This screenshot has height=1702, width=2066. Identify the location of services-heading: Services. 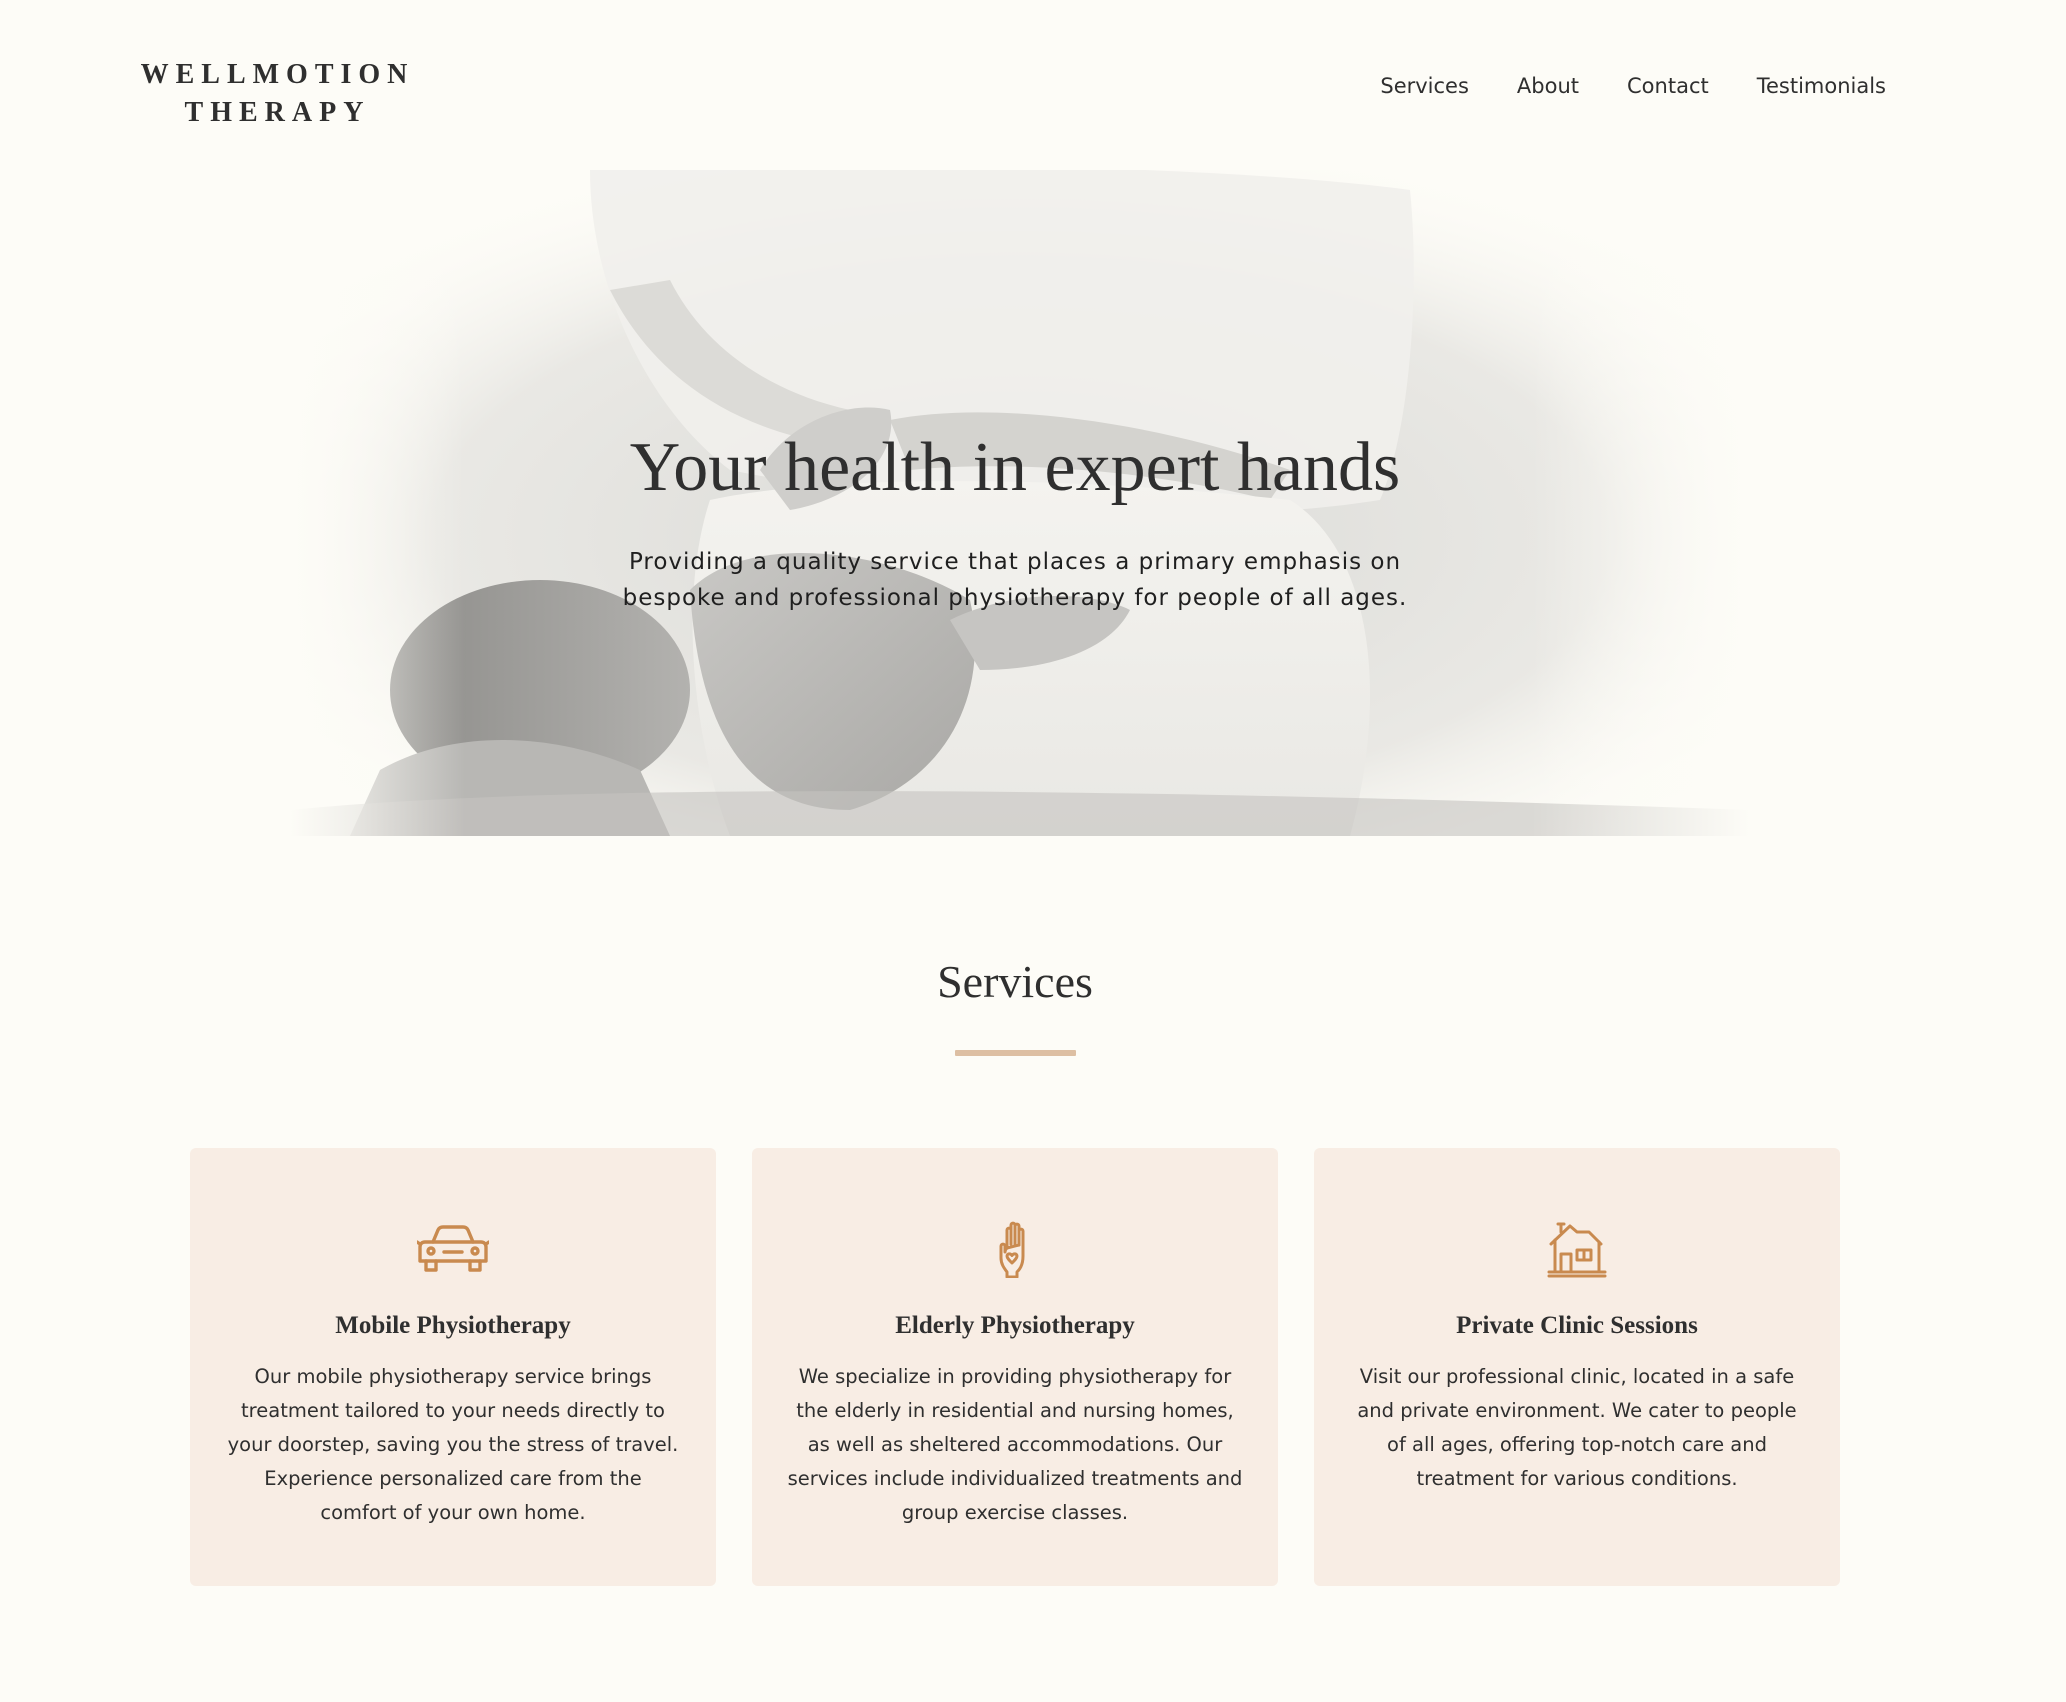
(1015, 981).